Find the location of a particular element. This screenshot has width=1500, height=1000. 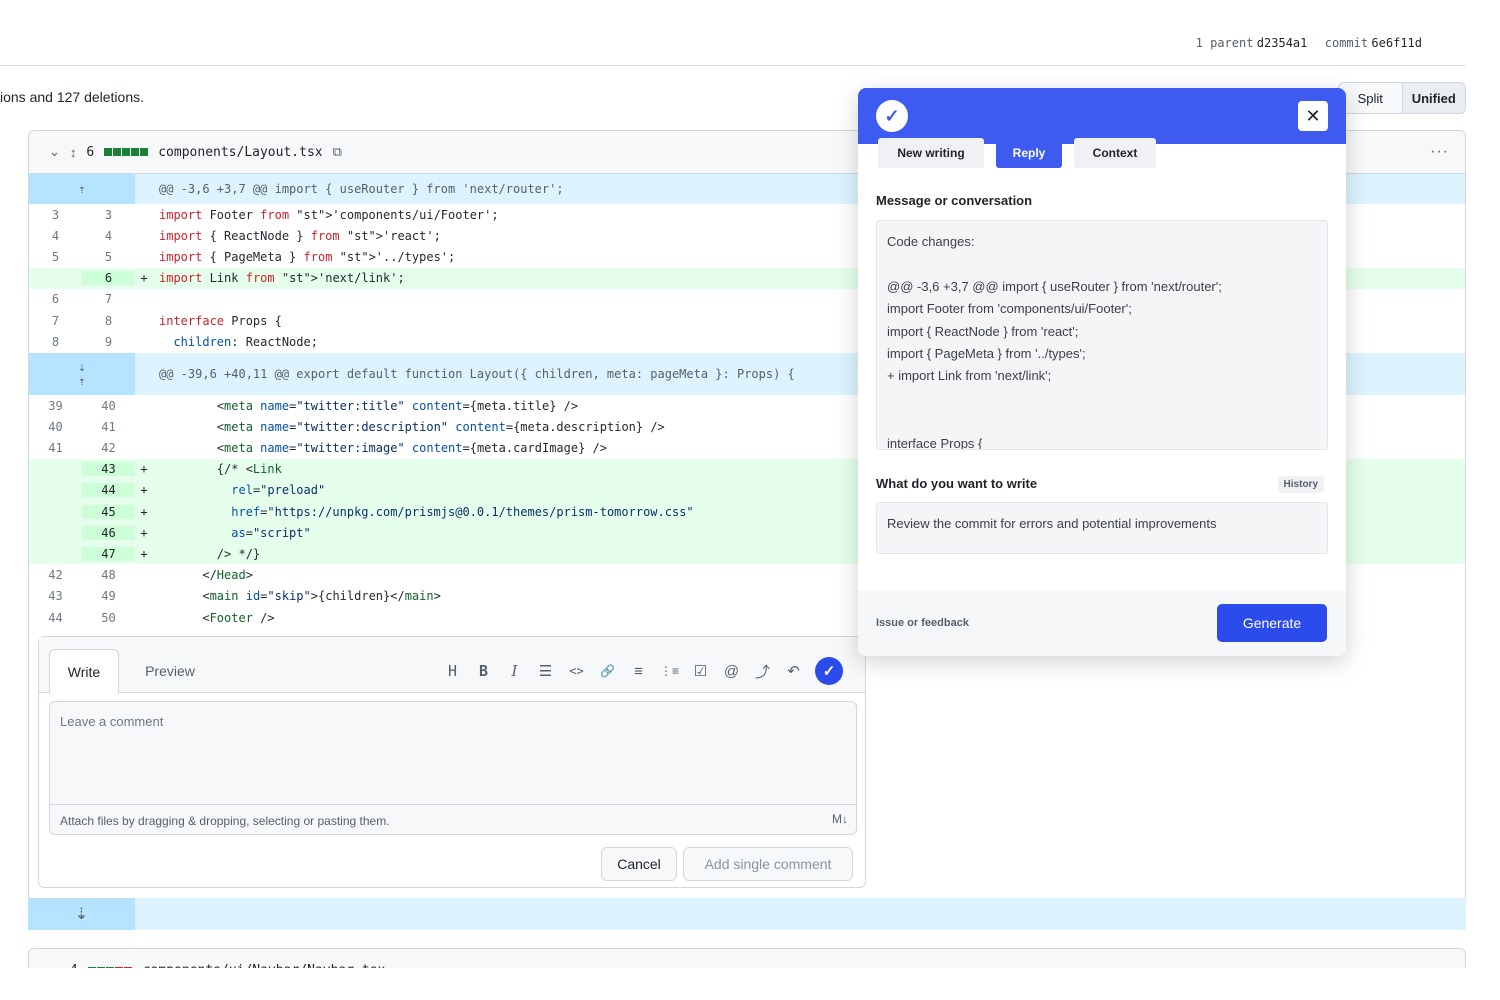

line-number-old: 43 is located at coordinates (55, 596).